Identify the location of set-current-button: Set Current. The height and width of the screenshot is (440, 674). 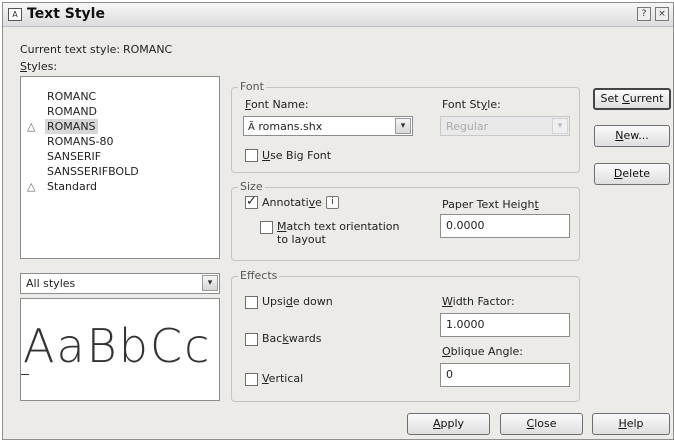
(632, 99).